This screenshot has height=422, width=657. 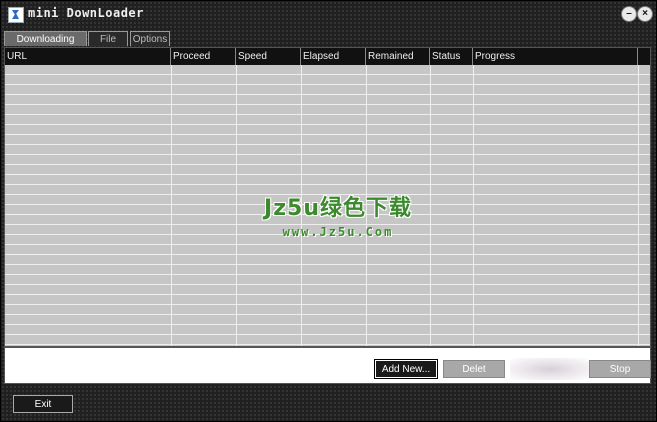 I want to click on column-header-speed: Speed, so click(x=268, y=56).